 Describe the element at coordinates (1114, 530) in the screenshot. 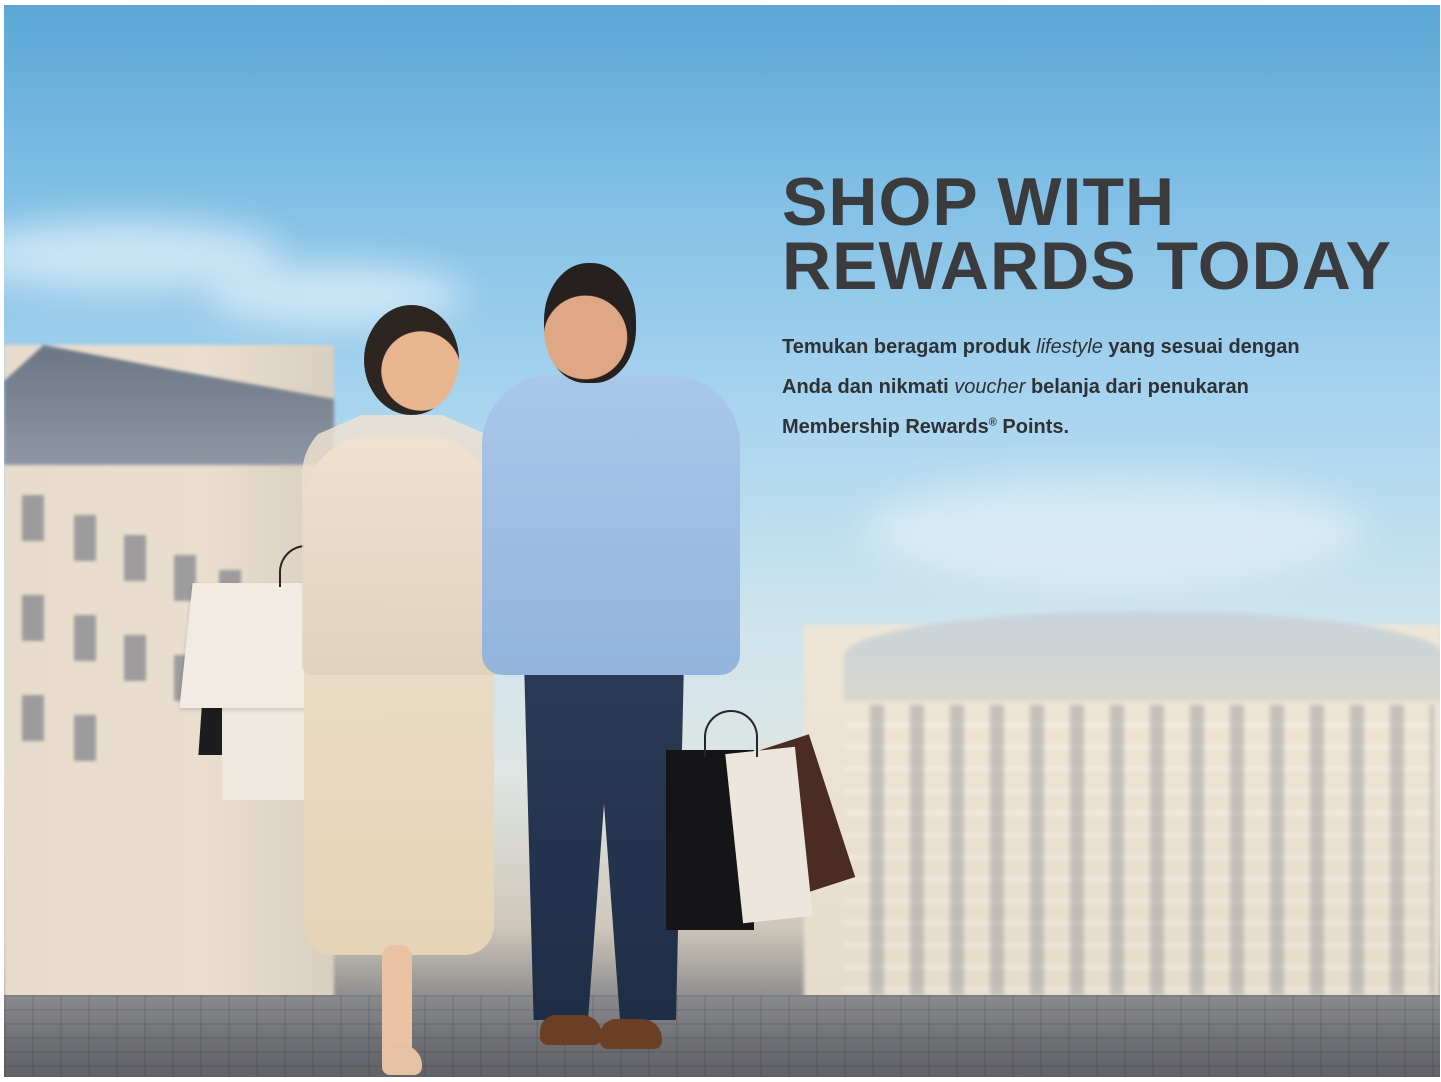

I see `cloud` at that location.